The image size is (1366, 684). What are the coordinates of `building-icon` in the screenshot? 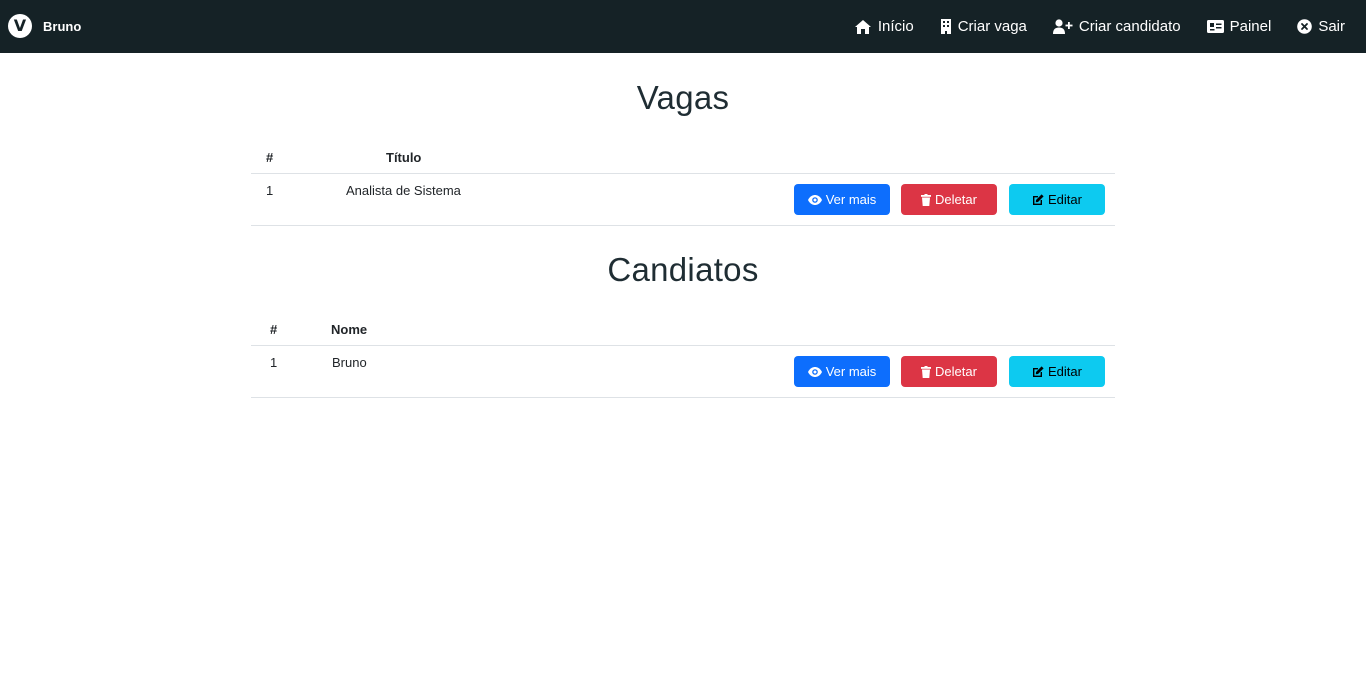 It's located at (945, 26).